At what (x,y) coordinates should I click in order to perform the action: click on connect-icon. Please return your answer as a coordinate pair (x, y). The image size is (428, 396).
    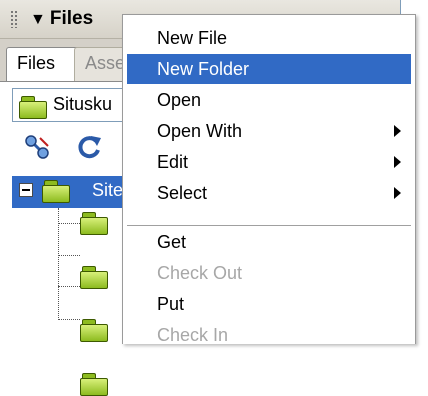
    Looking at the image, I should click on (37, 147).